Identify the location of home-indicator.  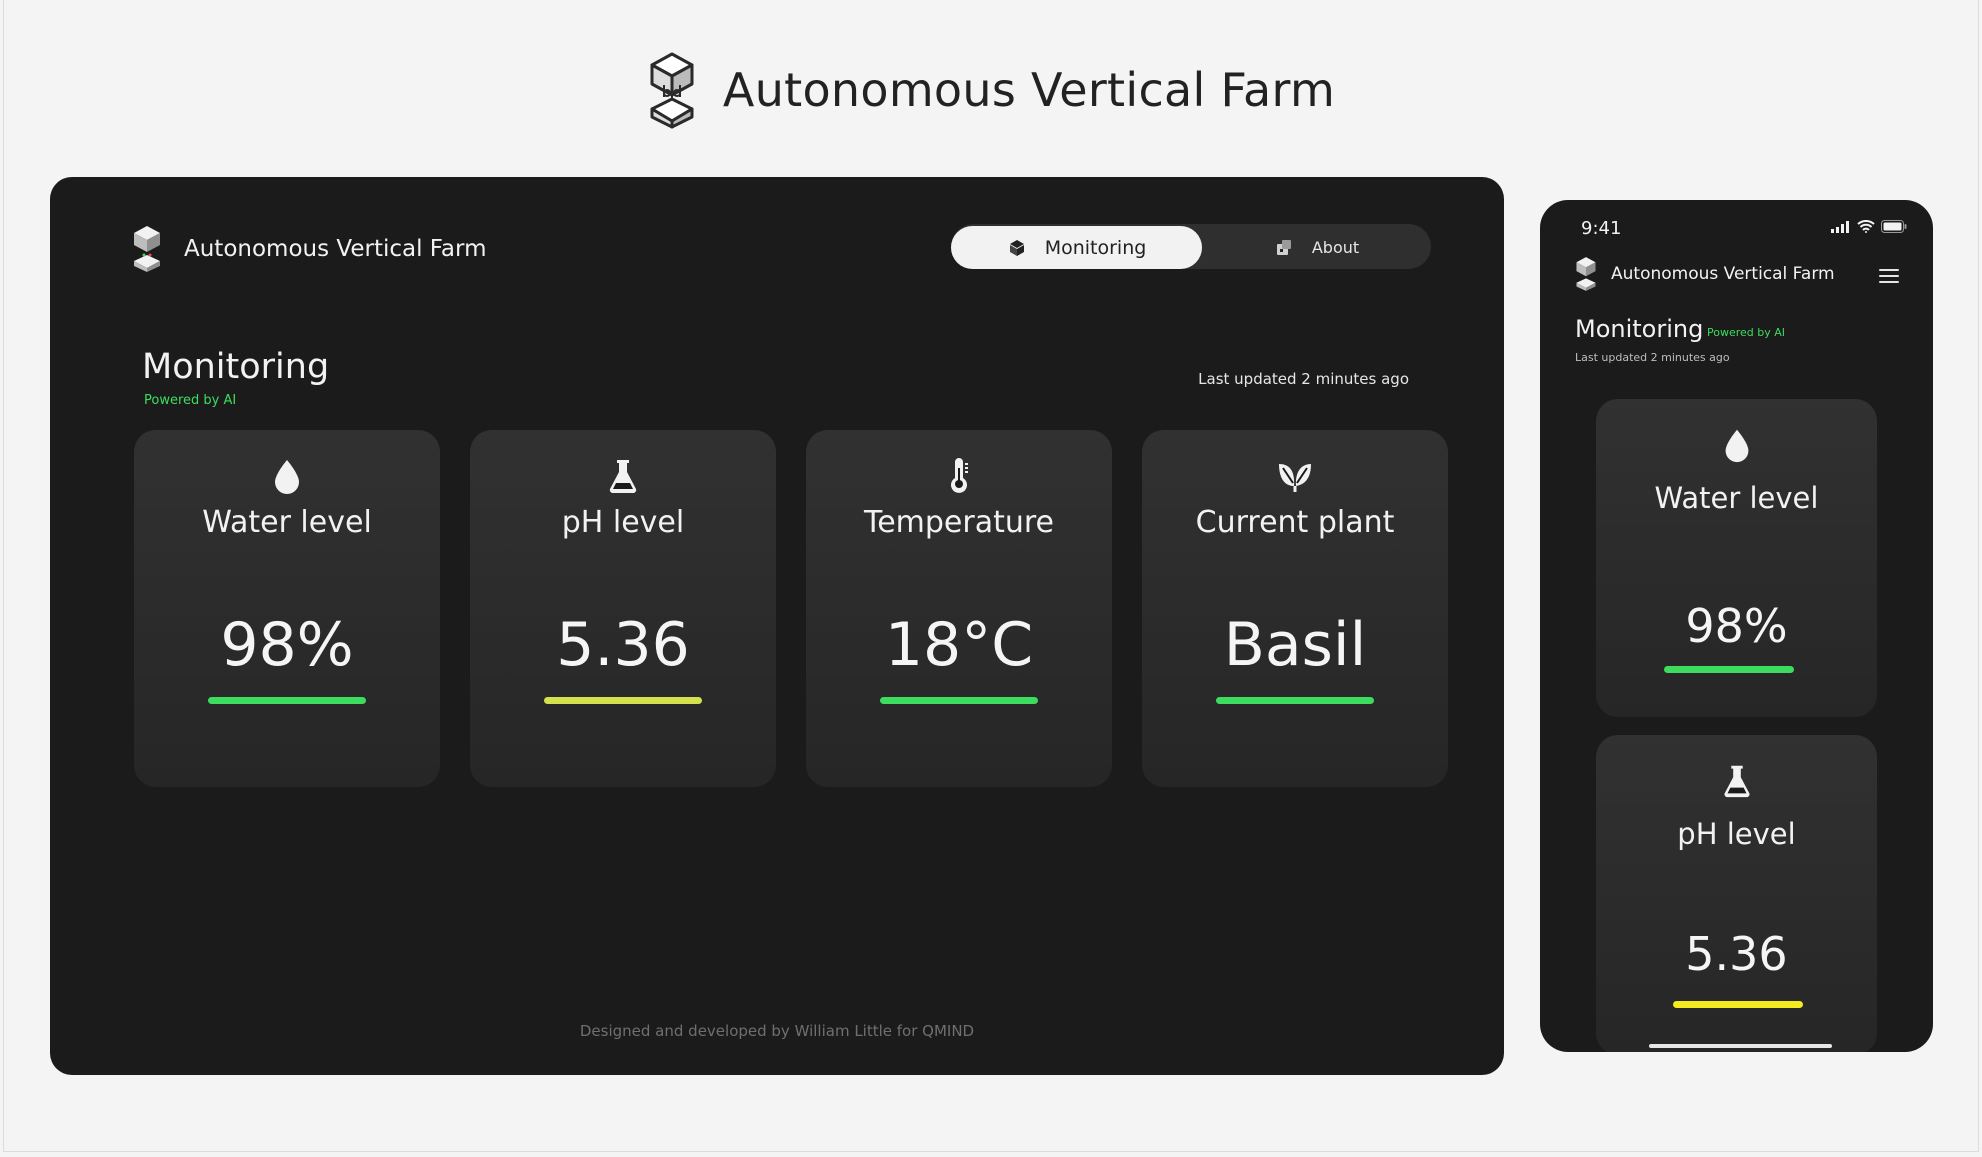
(1740, 1046).